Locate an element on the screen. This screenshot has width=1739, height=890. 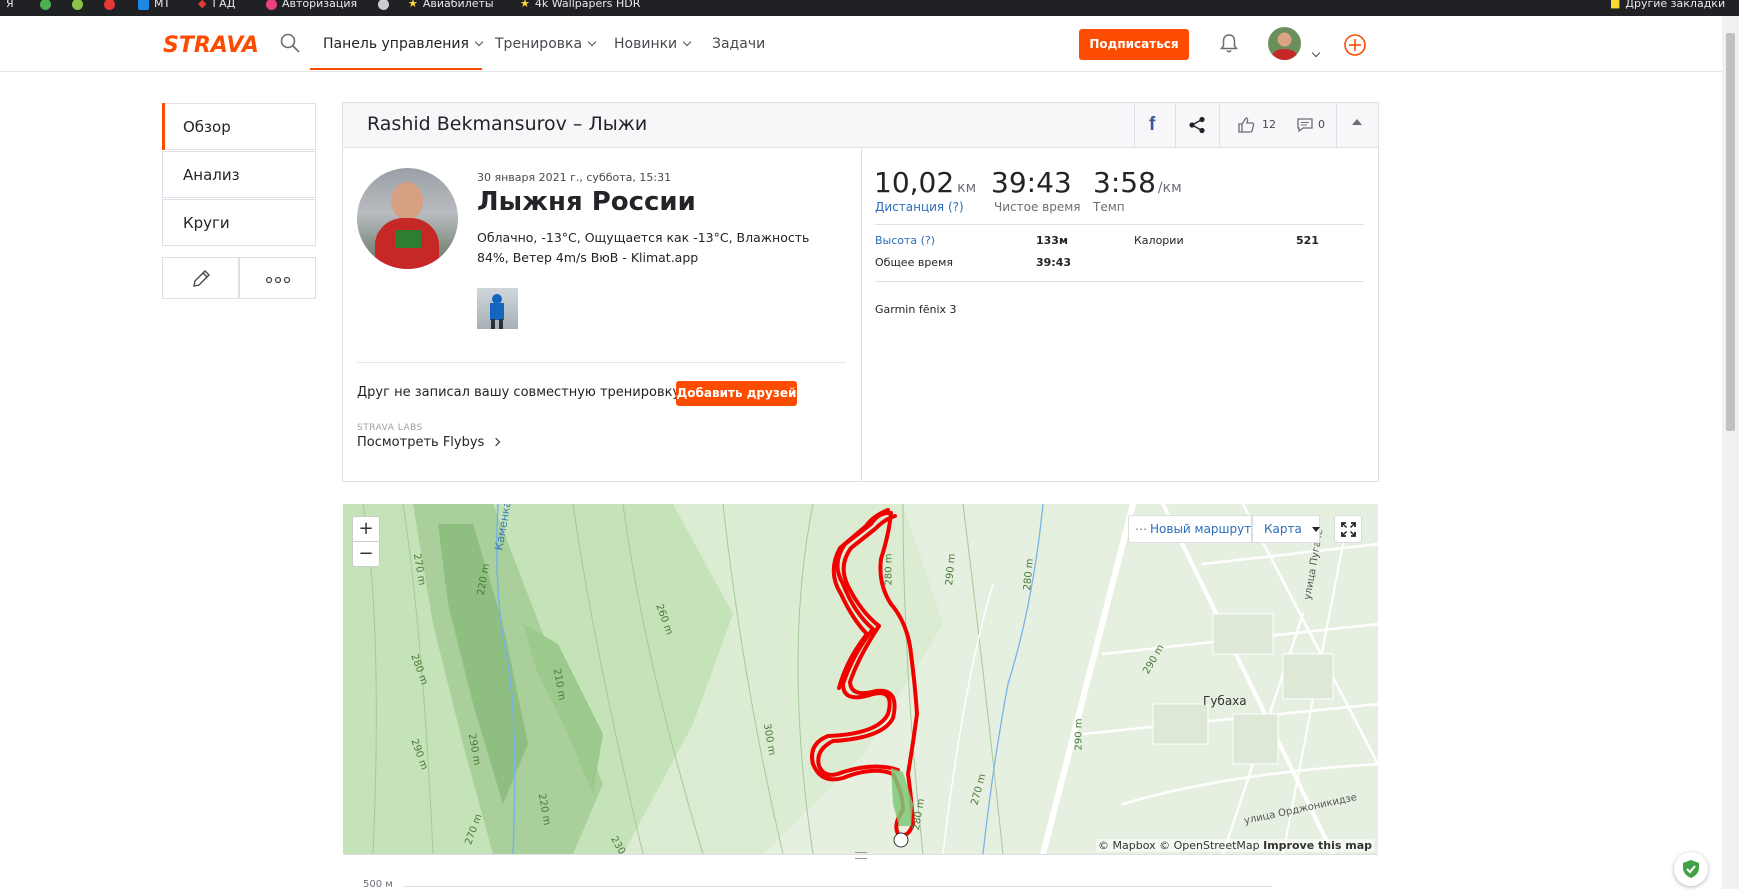
ellipsis-icon is located at coordinates (278, 280).